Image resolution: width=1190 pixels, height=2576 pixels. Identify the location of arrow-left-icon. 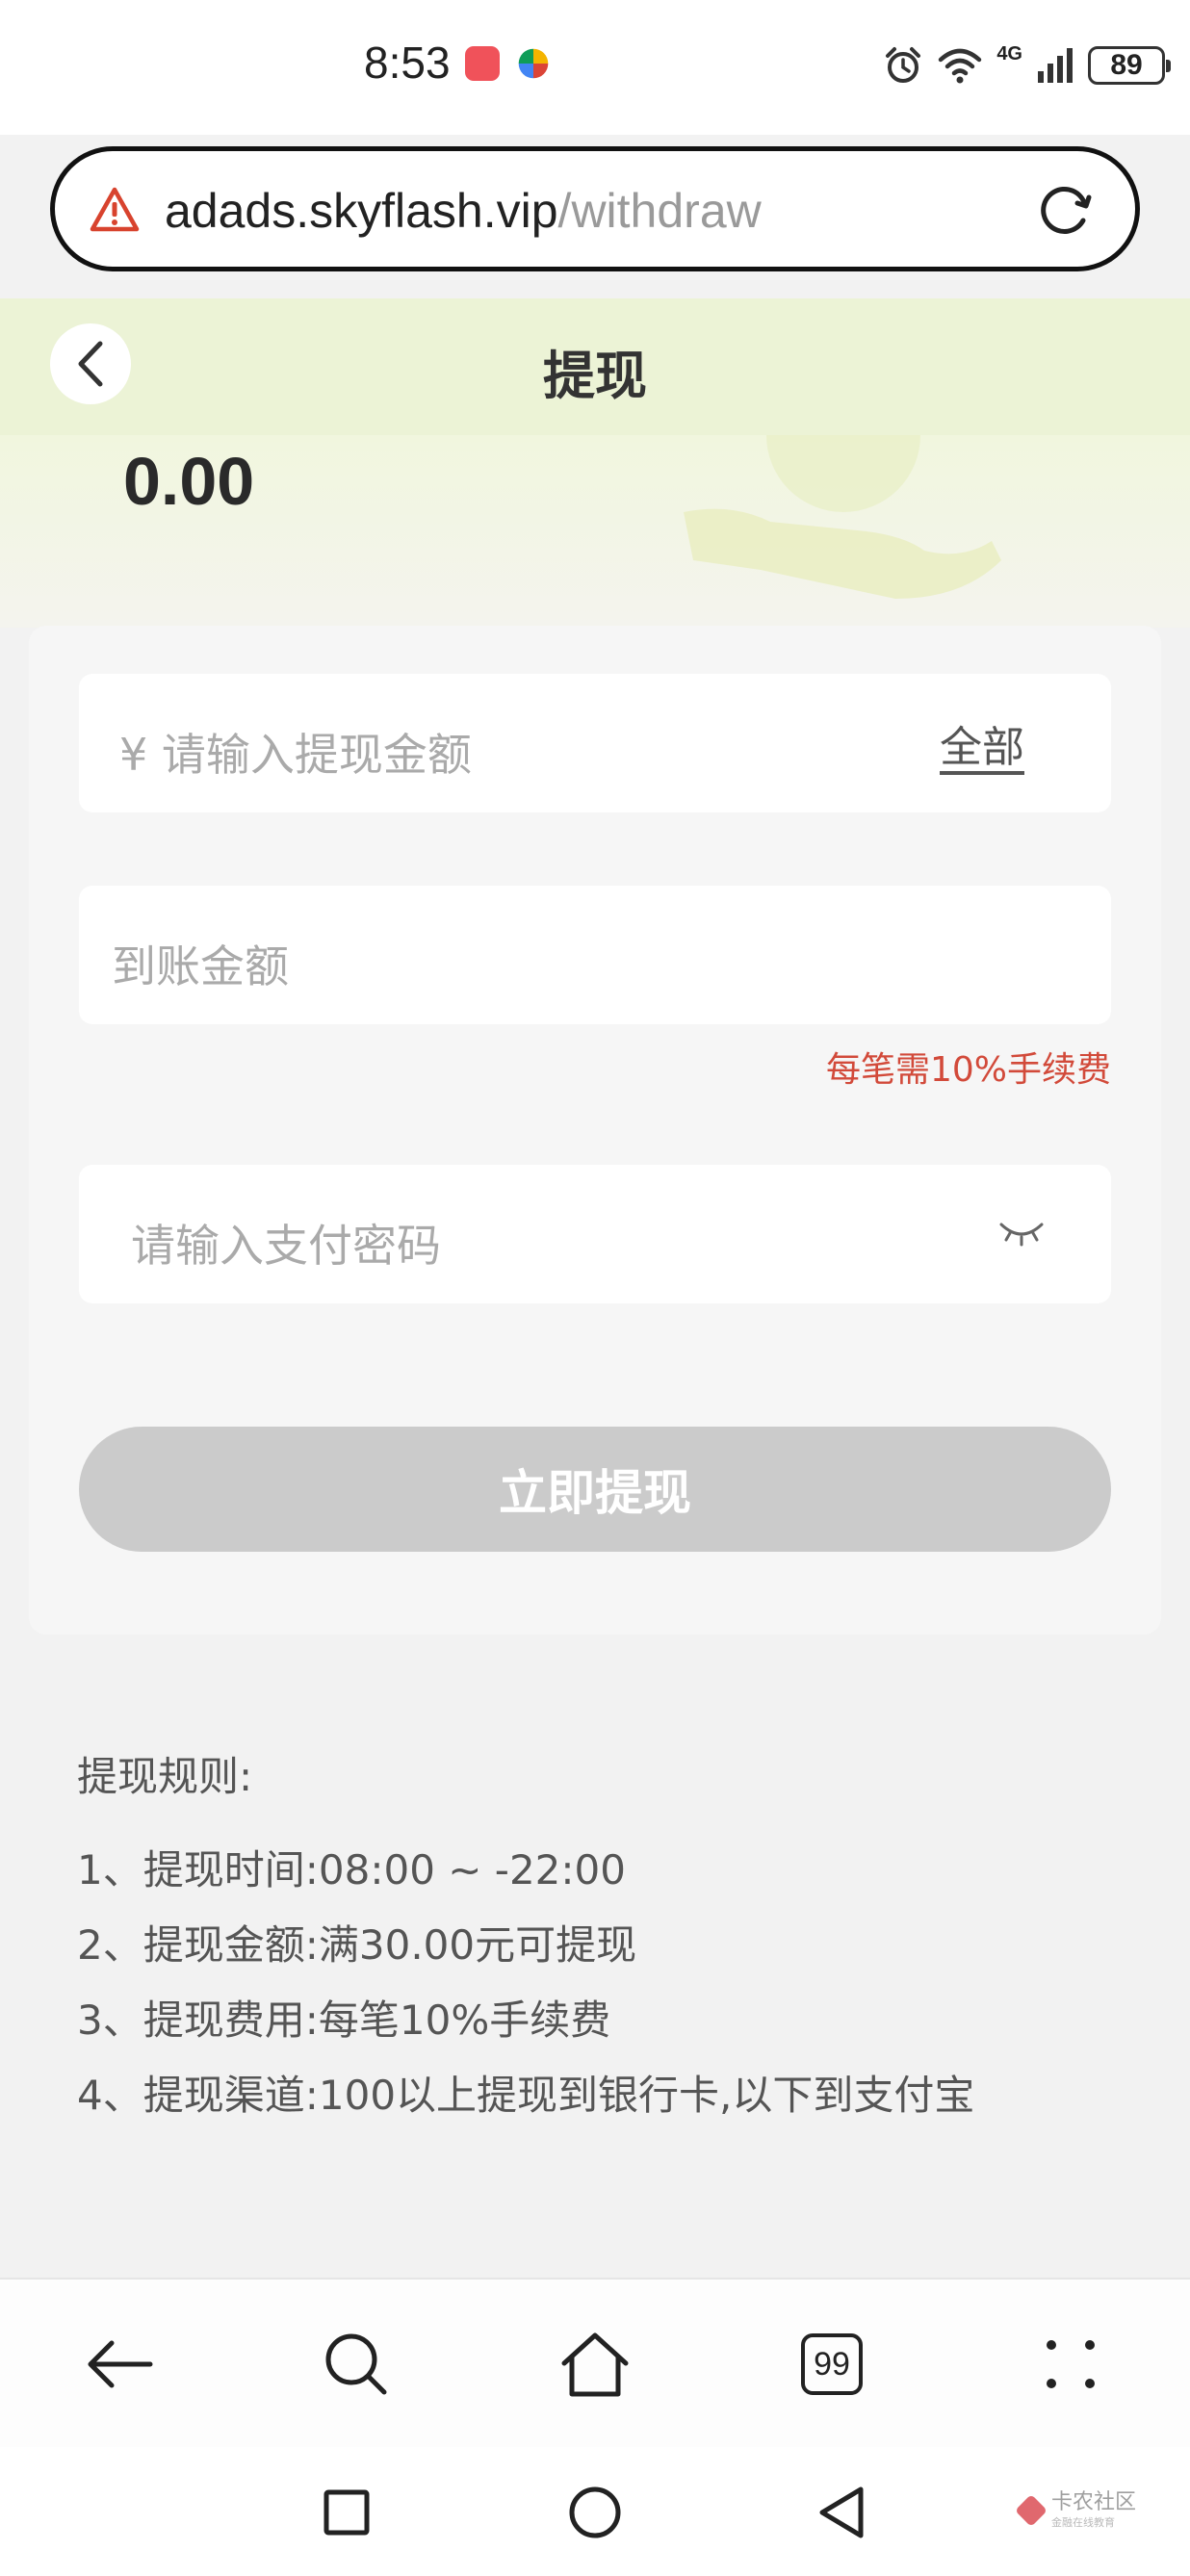
(121, 2364).